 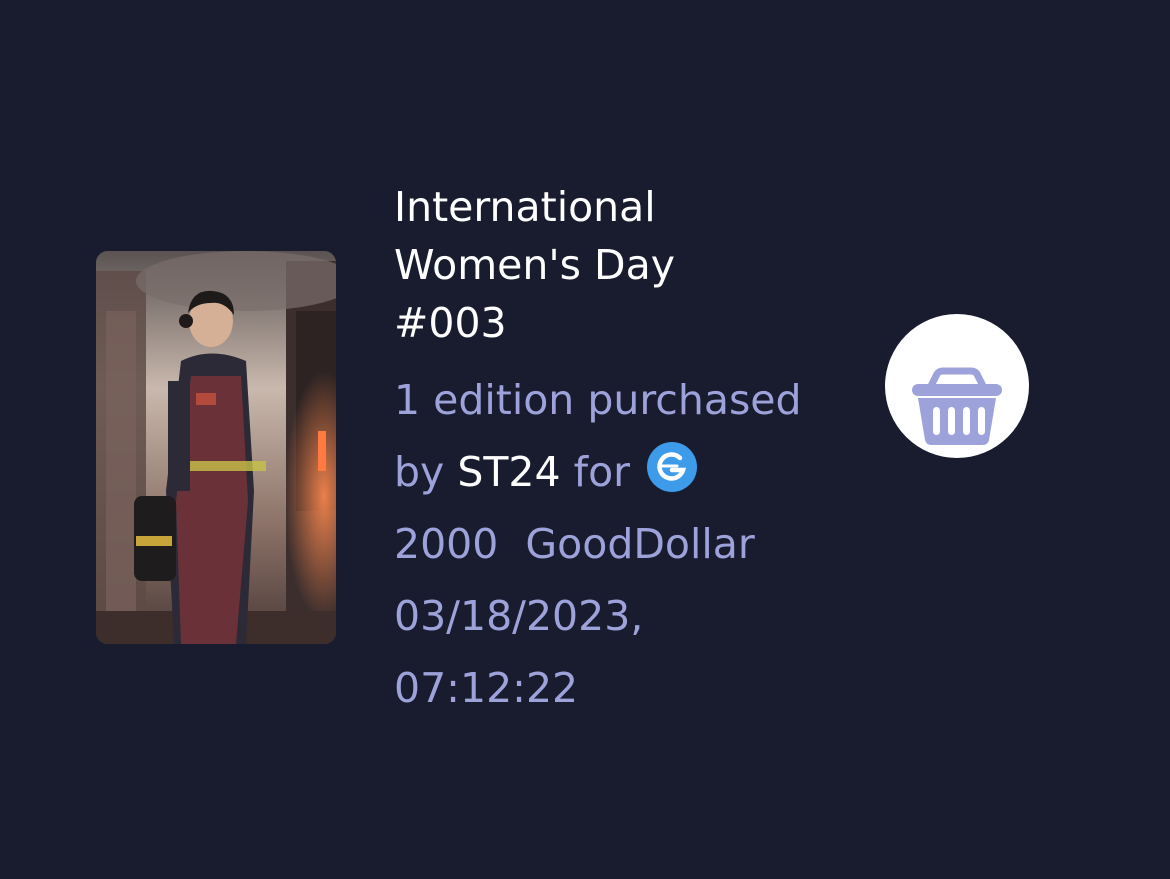 I want to click on nft-title-line: Women's Day, so click(x=534, y=265).